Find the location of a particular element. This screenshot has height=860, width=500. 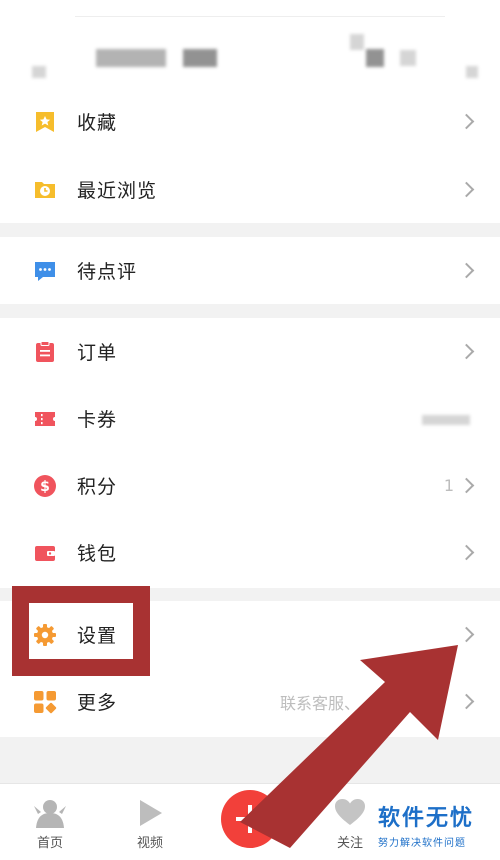

plus-icon is located at coordinates (250, 819).